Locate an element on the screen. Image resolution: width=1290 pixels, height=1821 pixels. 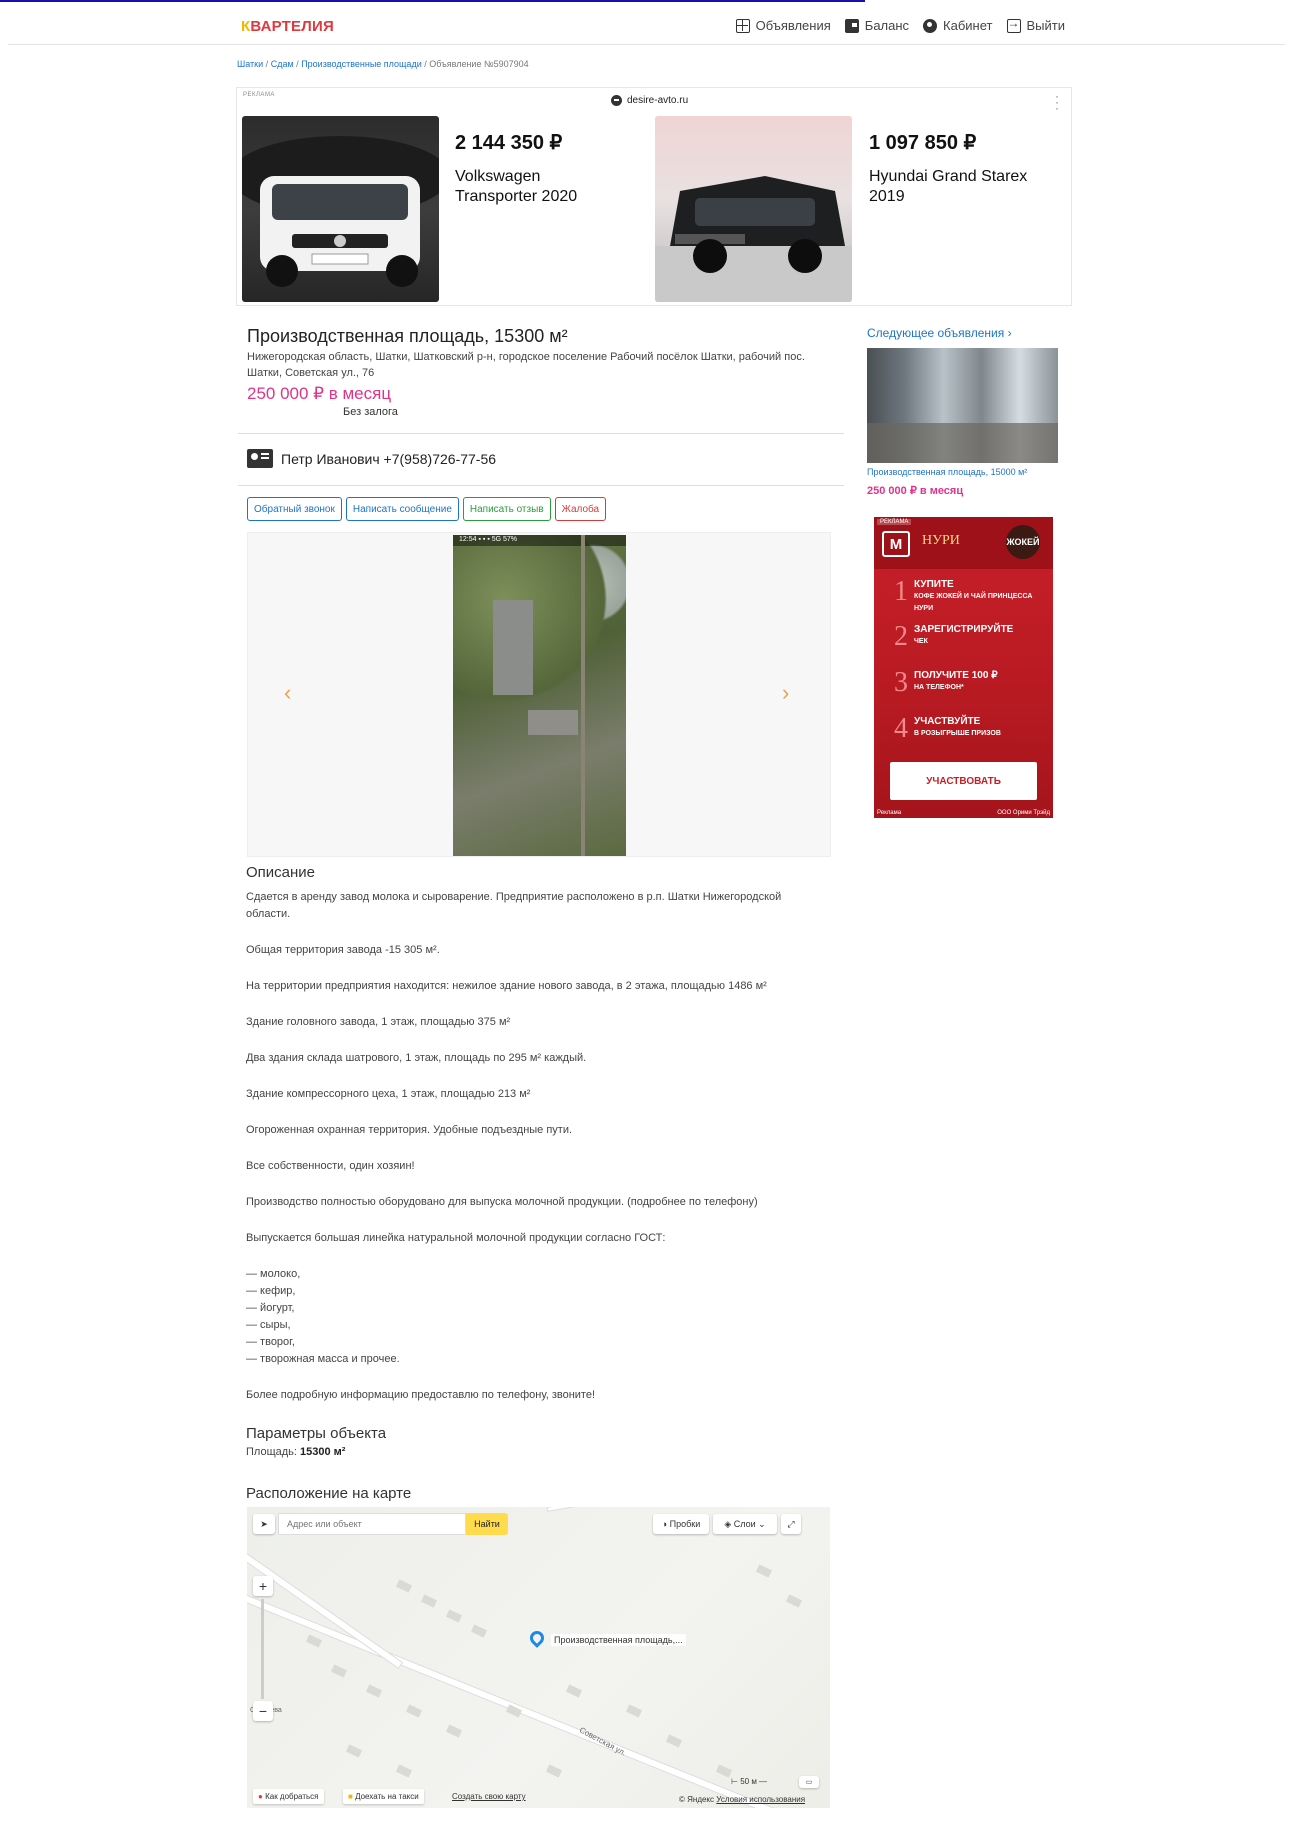
building-shape is located at coordinates (553, 722).